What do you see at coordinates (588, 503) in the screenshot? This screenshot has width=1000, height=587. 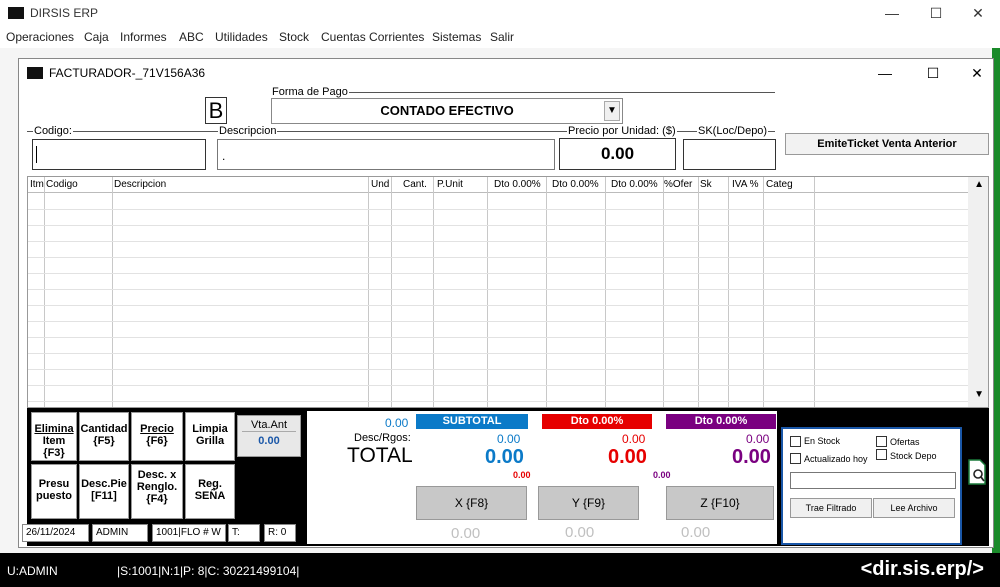 I see `y-f9-button: Y {F9}` at bounding box center [588, 503].